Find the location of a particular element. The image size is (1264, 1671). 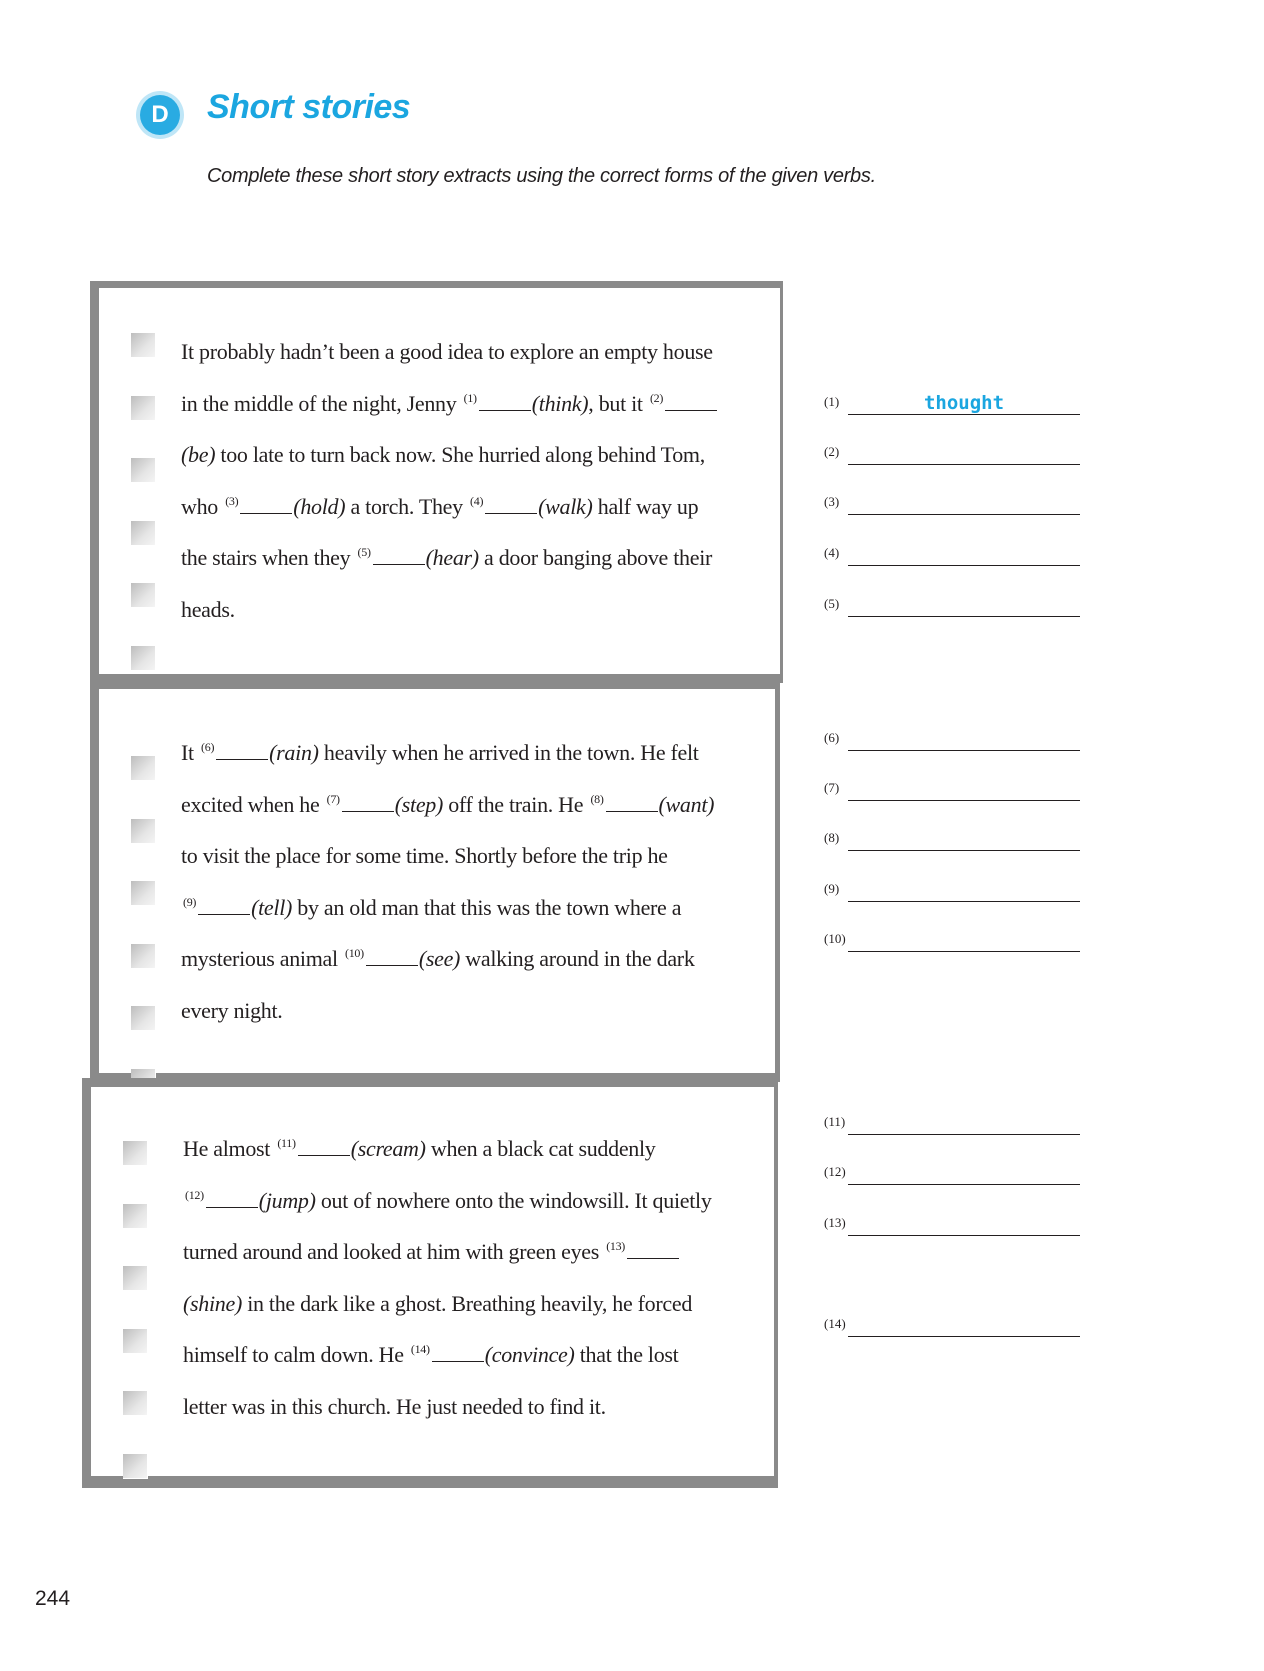

text-run: the stairs when they is located at coordinates (268, 557).